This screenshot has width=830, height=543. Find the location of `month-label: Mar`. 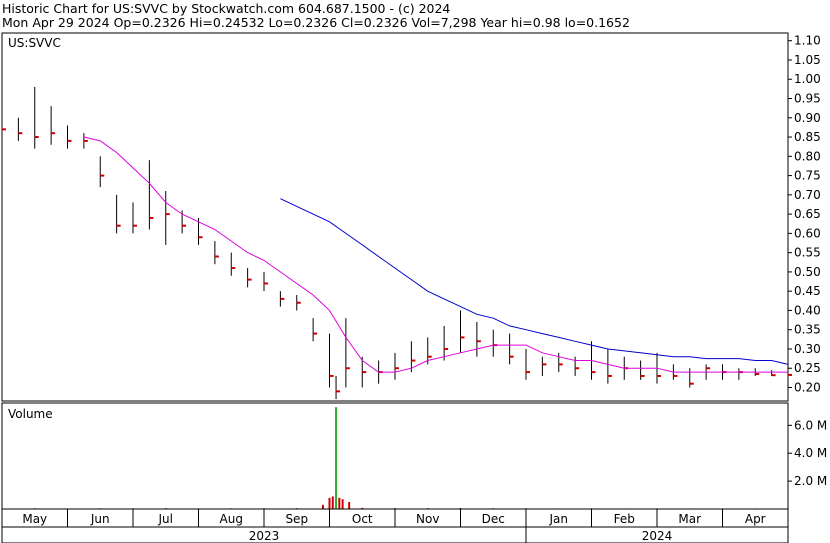

month-label: Mar is located at coordinates (689, 519).